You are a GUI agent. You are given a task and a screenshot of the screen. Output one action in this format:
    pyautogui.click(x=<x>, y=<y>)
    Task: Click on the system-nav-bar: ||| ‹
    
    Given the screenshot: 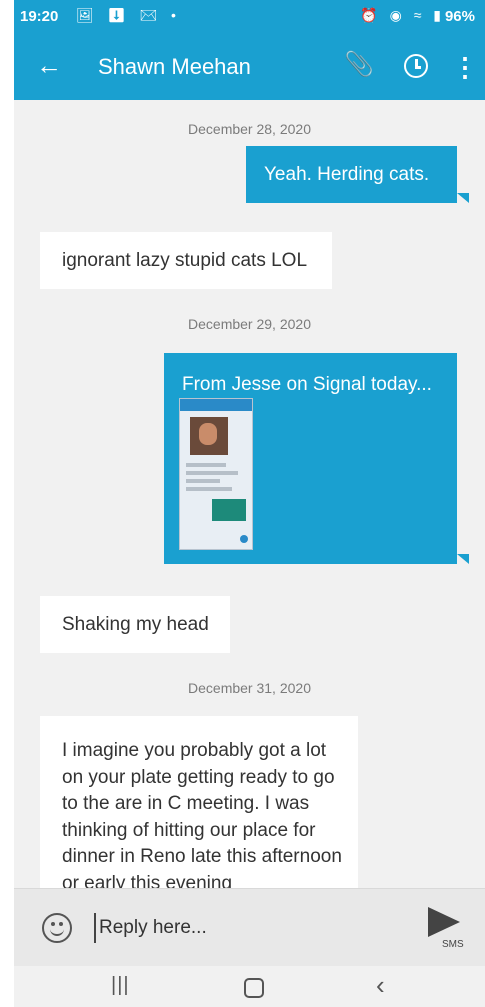 What is the action you would take?
    pyautogui.click(x=249, y=986)
    